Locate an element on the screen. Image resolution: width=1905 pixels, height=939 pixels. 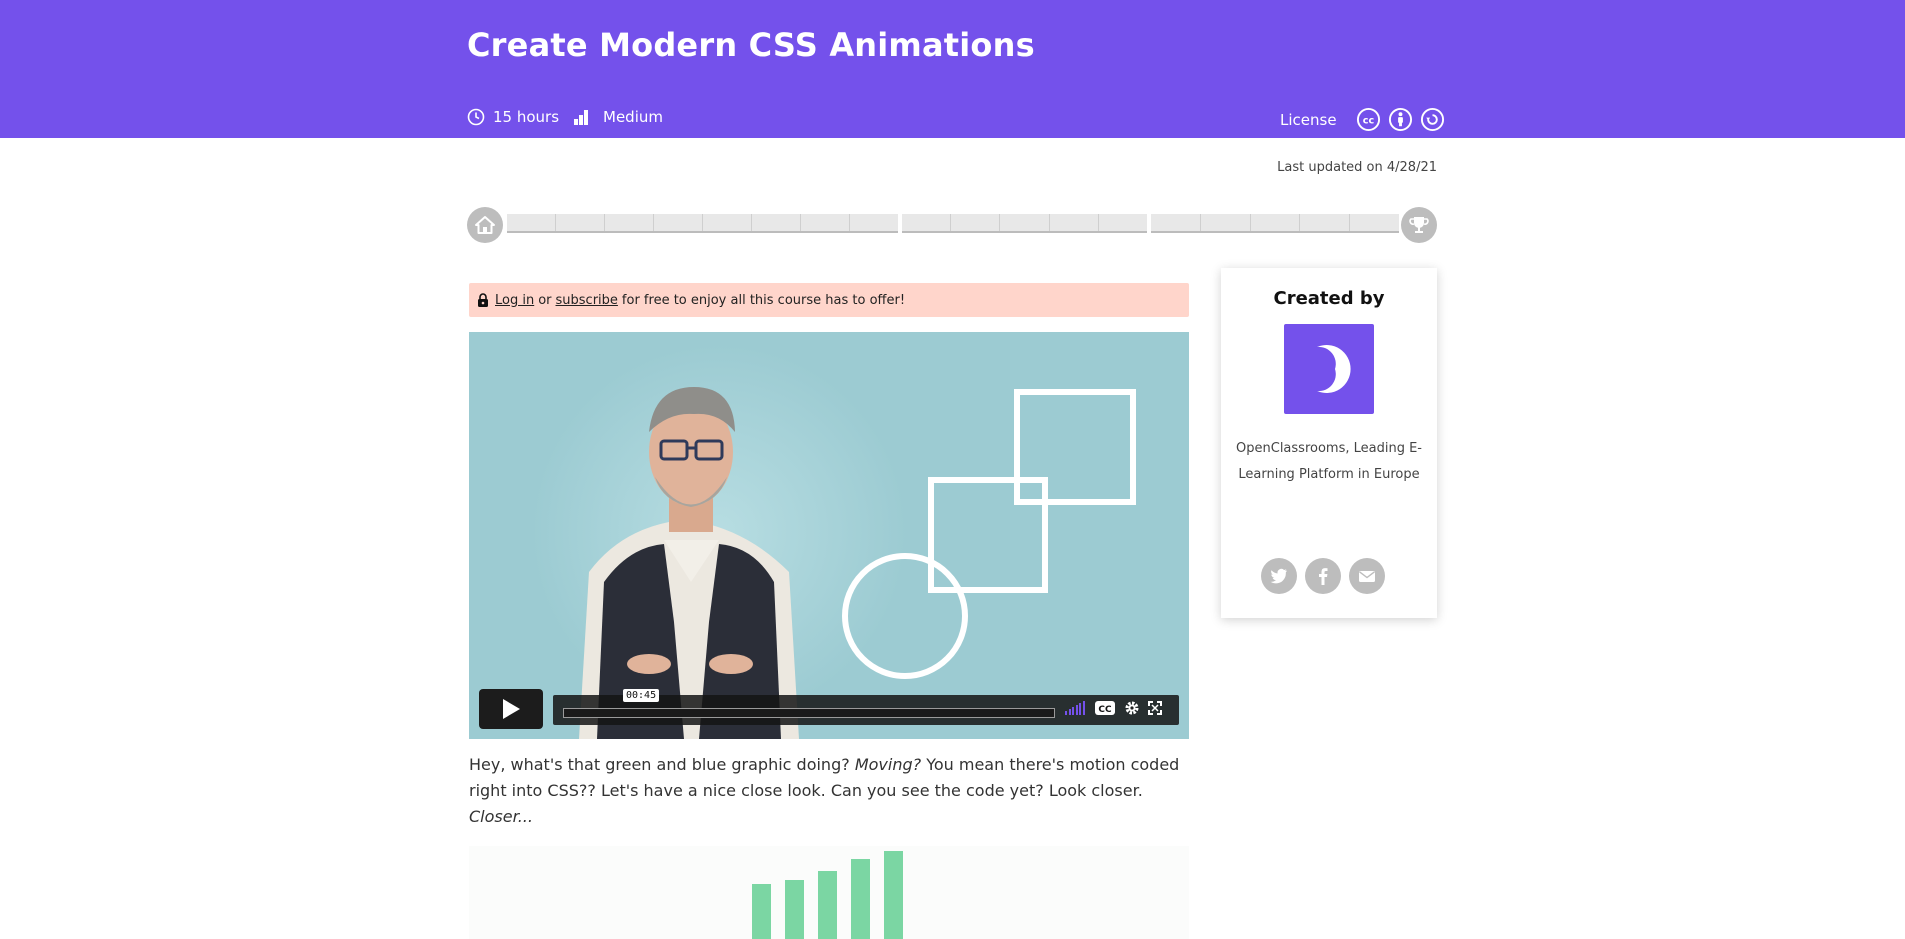
facebook-icon is located at coordinates (1323, 576).